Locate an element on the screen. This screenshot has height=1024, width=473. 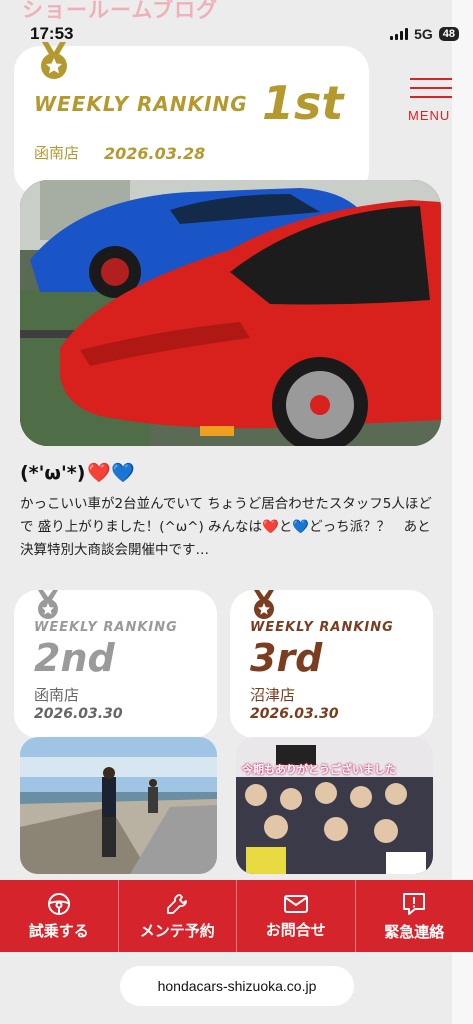
post-title: (*'ω'*) ❤️💙 is located at coordinates (77, 472).